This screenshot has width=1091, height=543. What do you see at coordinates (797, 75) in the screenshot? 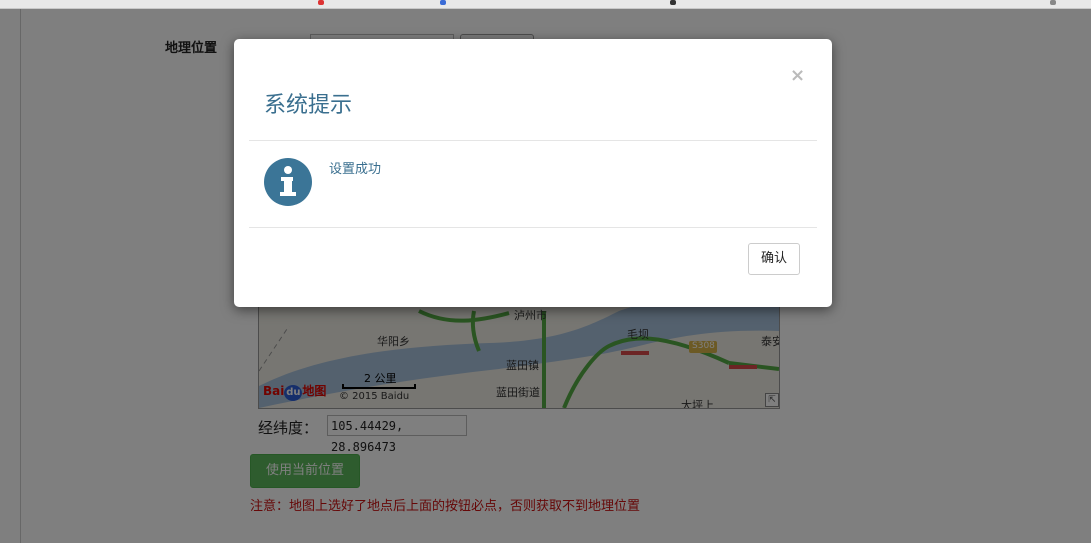
I see `close-icon: ×` at bounding box center [797, 75].